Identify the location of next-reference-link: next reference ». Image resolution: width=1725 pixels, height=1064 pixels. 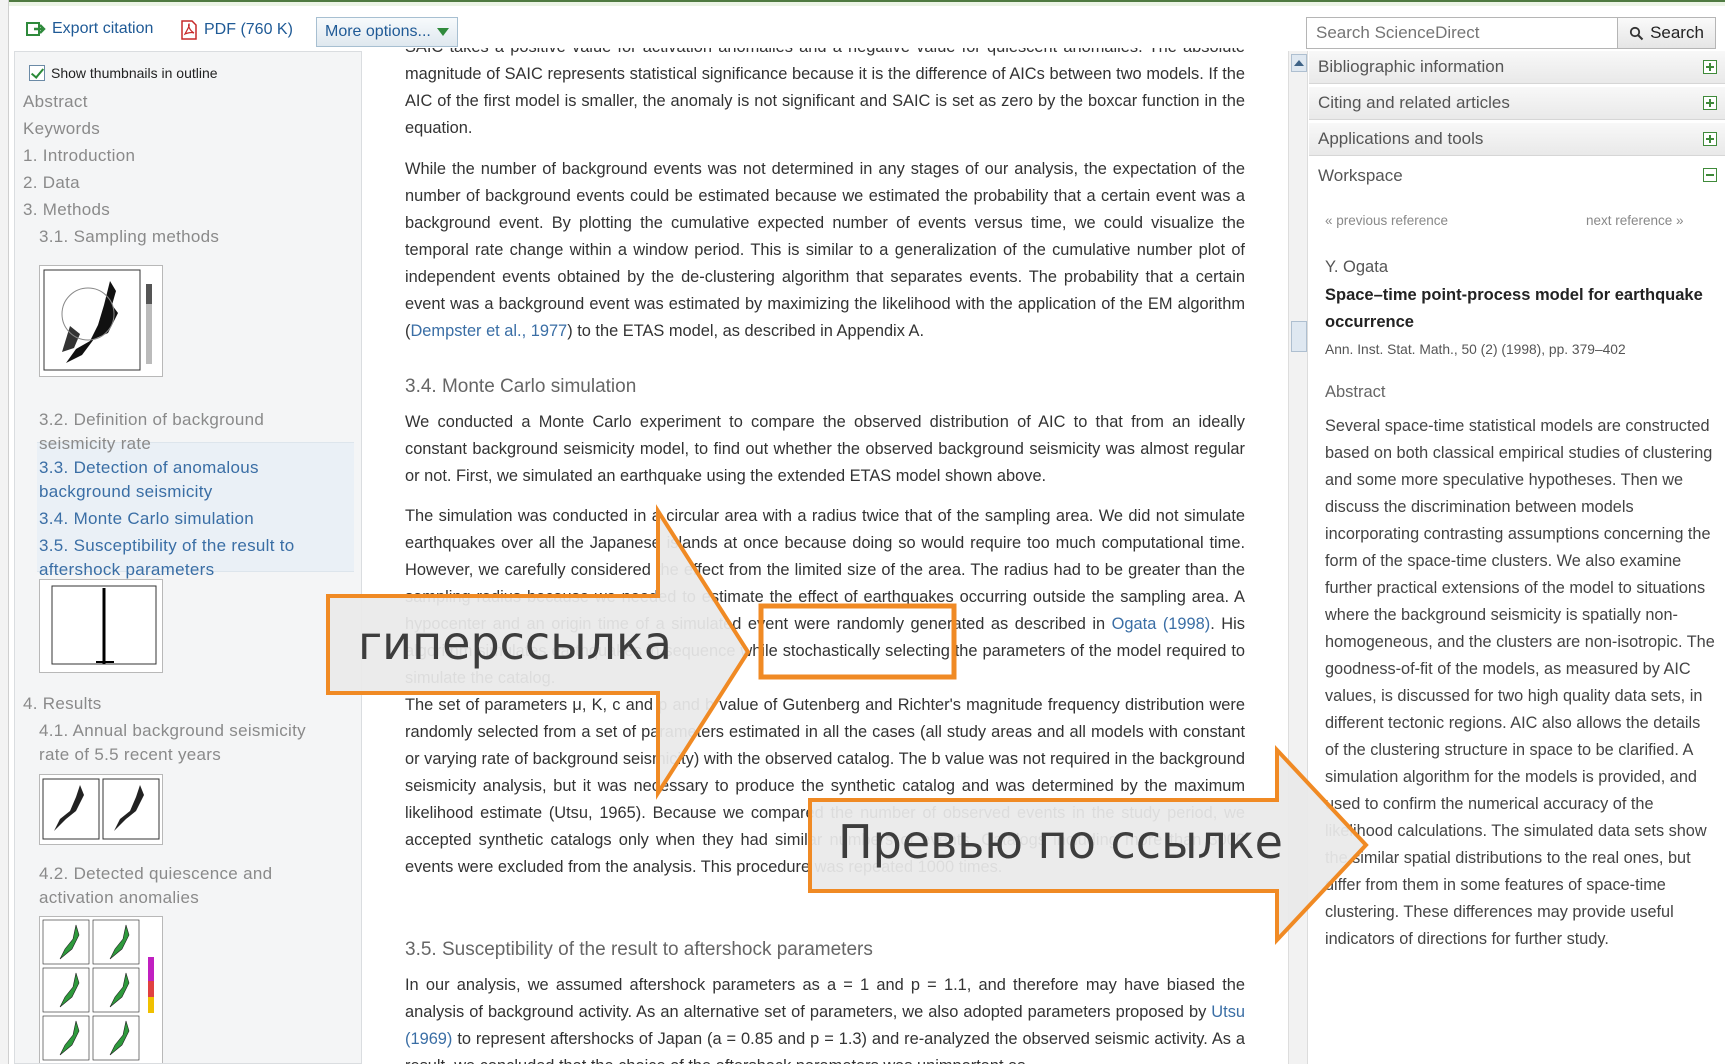
(1635, 220).